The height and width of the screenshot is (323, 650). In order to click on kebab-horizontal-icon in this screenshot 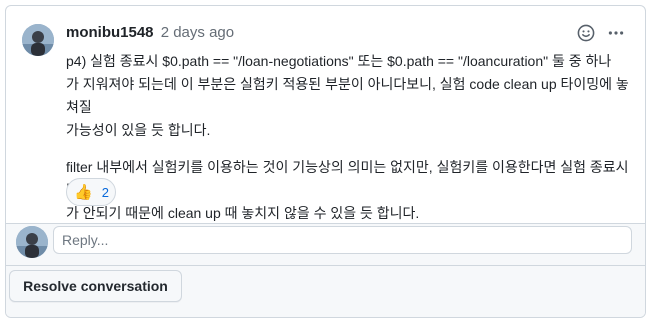, I will do `click(616, 33)`.